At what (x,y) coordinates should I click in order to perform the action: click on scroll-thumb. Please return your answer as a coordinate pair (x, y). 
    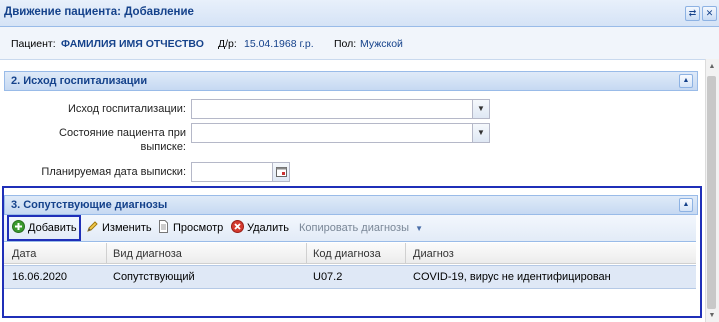
    Looking at the image, I should click on (711, 192).